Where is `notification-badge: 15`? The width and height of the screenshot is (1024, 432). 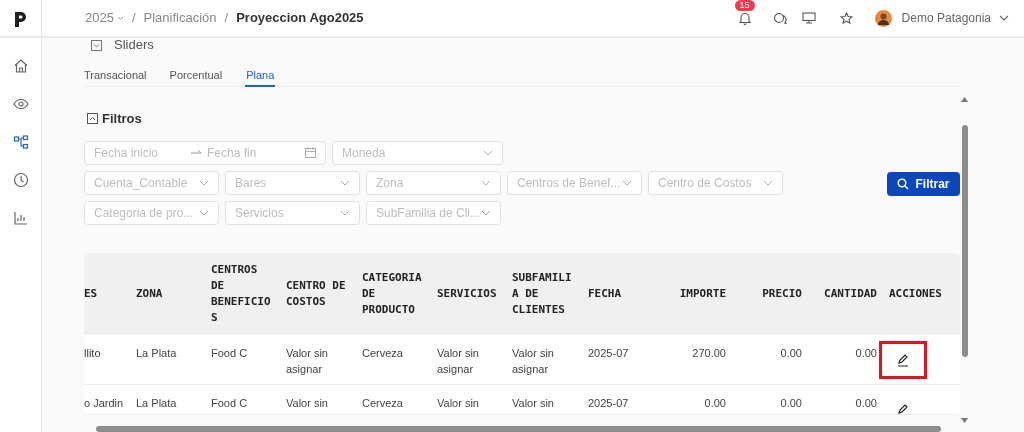 notification-badge: 15 is located at coordinates (744, 5).